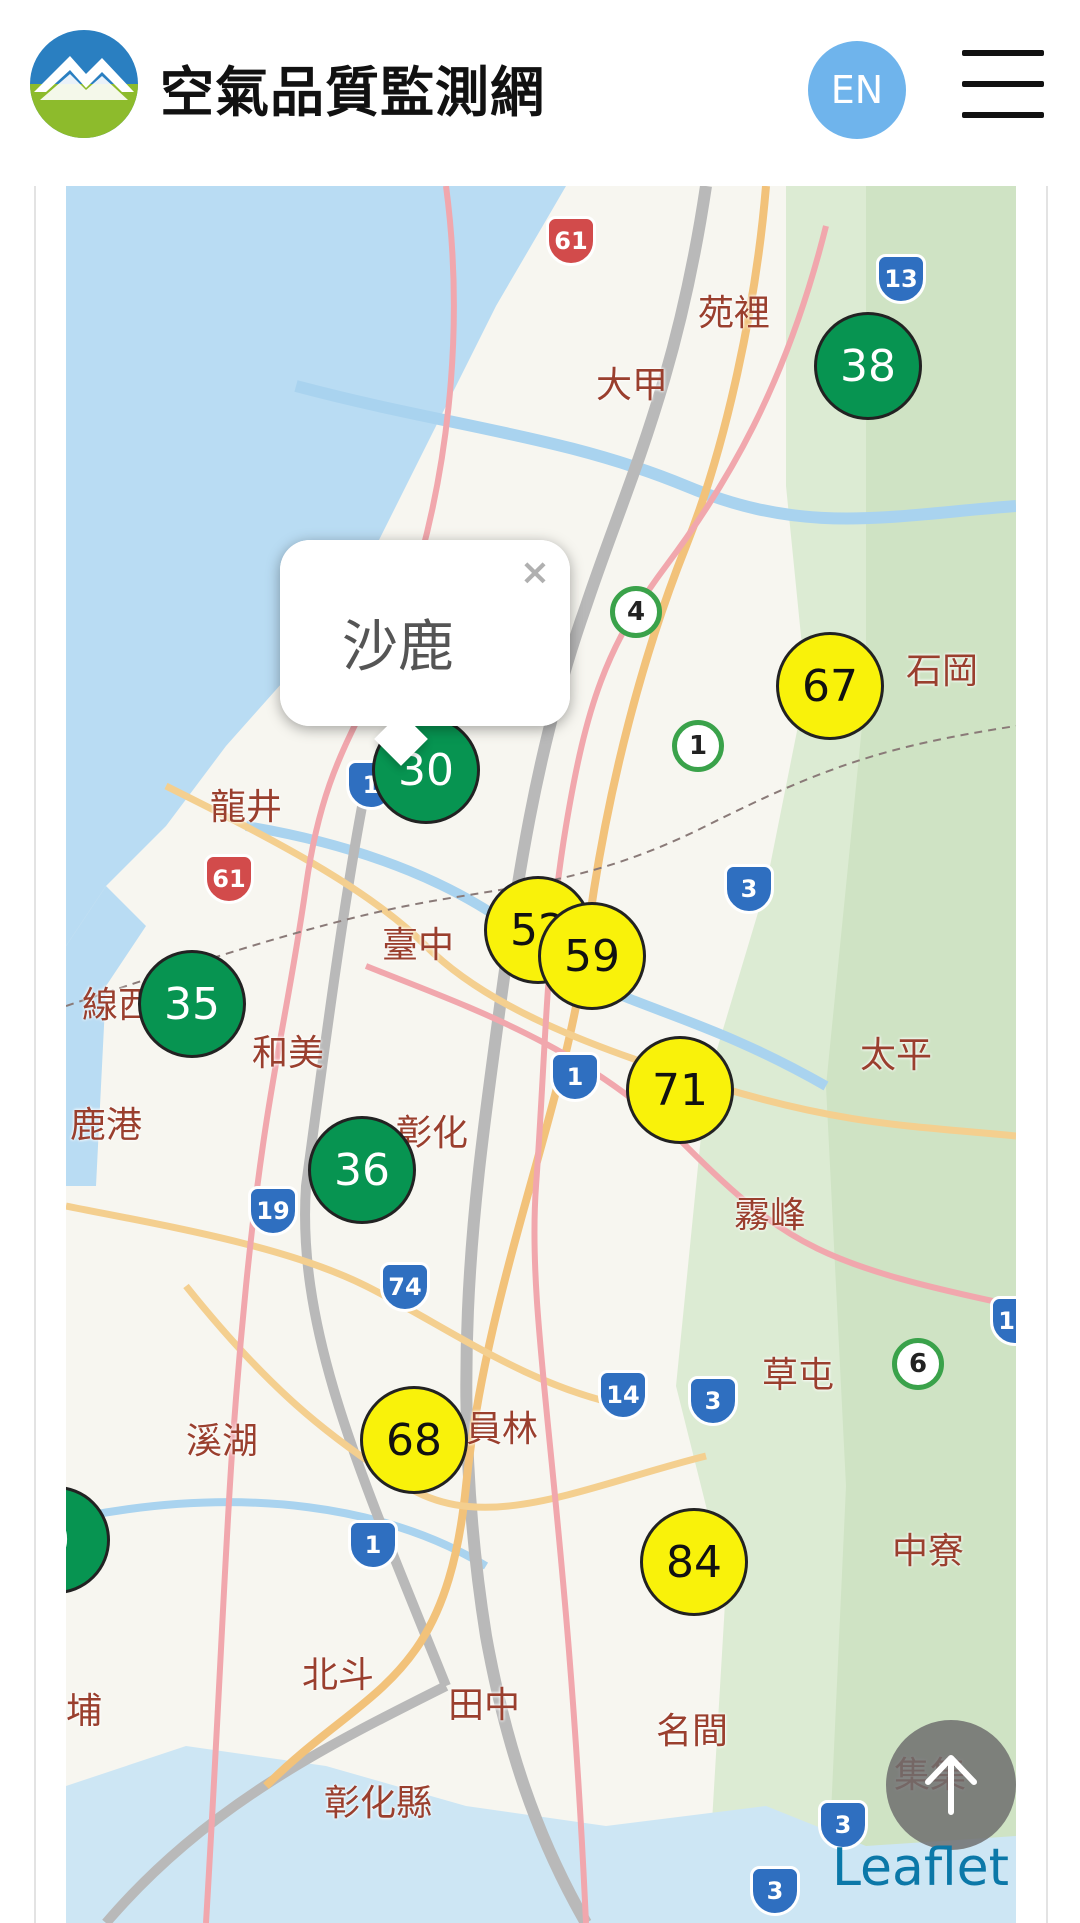  I want to click on route-flower-icon: 1, so click(698, 746).